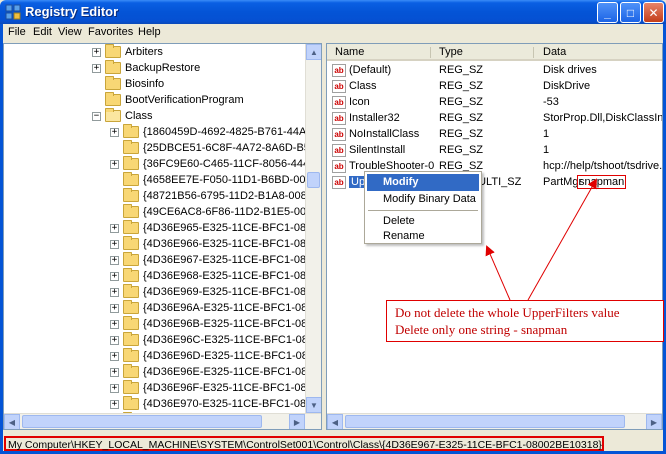  I want to click on tree-item-class-subkey: {49CE6AC8-6F86-11D2-B1E5-0080C72E, so click(215, 212).